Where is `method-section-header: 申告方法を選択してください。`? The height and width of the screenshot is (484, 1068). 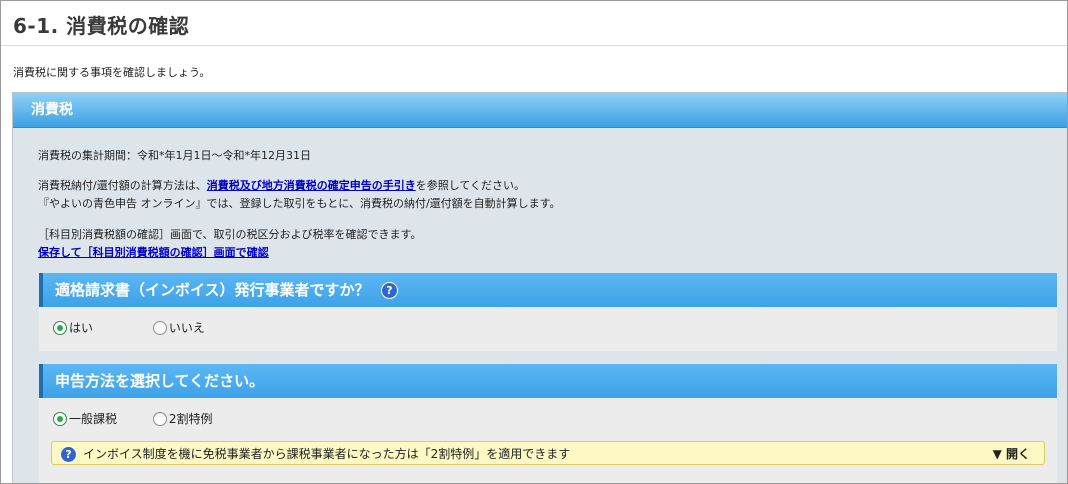
method-section-header: 申告方法を選択してください。 is located at coordinates (548, 381).